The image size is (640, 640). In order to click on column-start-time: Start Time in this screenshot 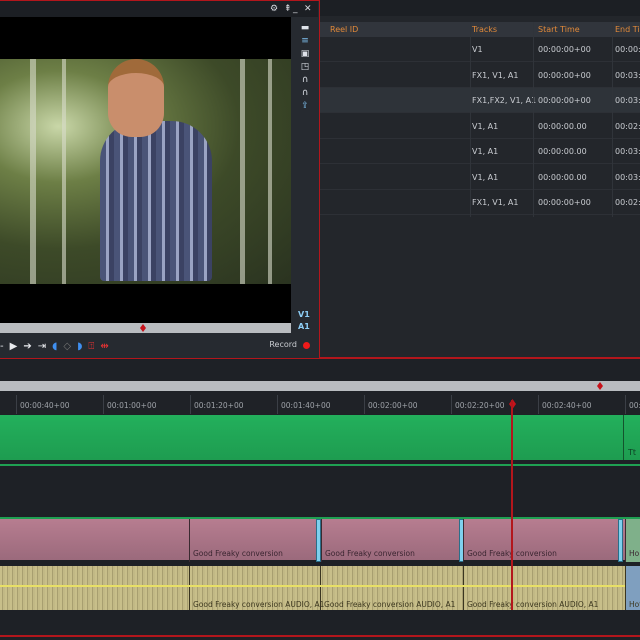, I will do `click(559, 29)`.